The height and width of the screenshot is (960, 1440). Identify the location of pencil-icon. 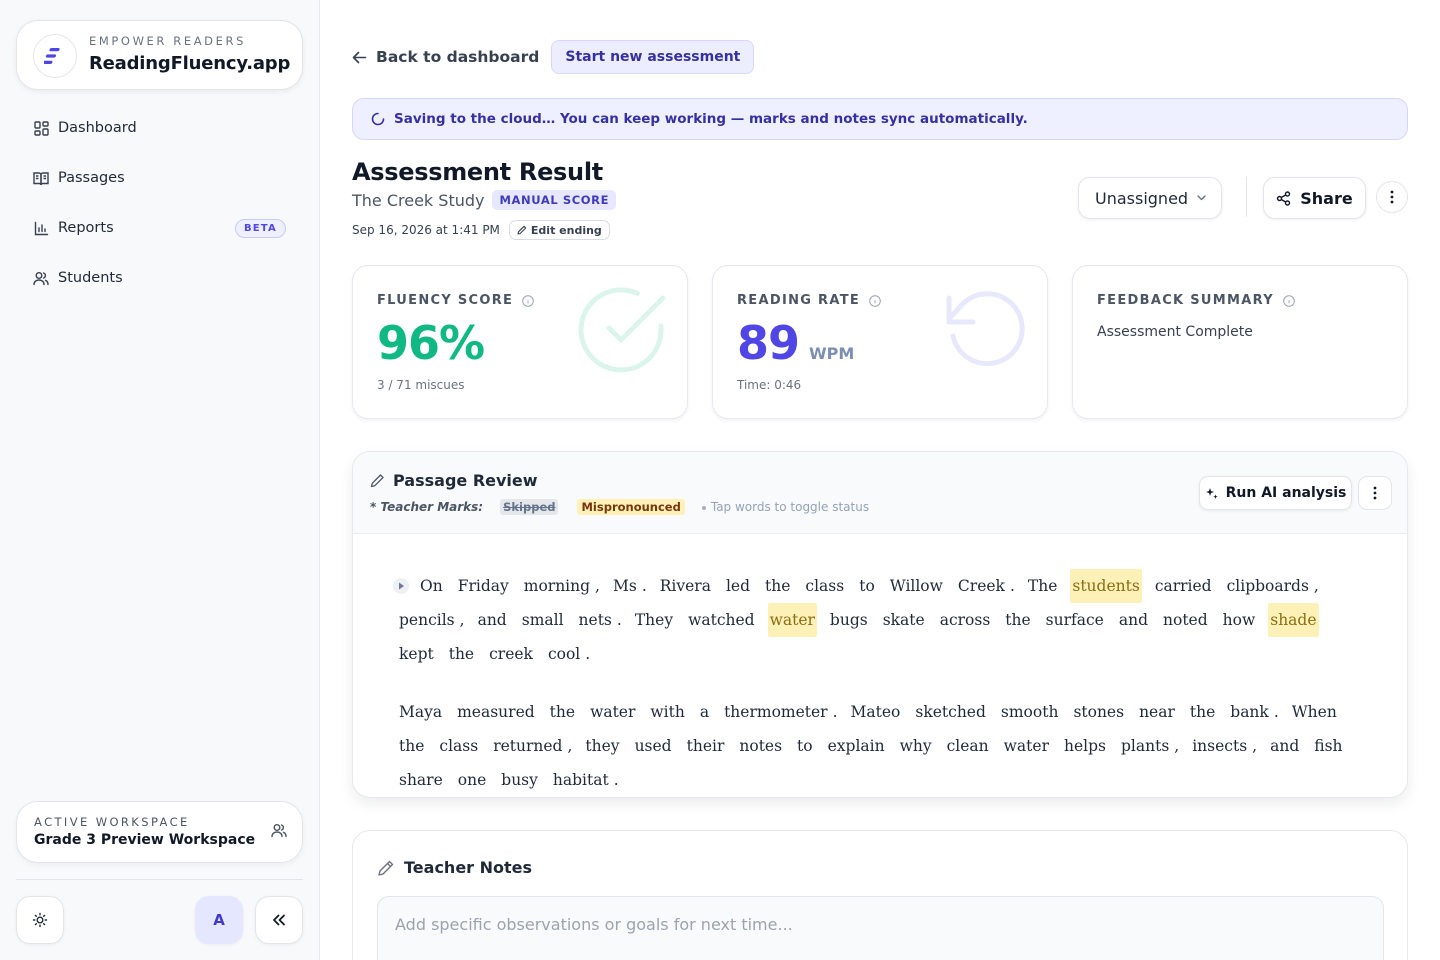
(522, 230).